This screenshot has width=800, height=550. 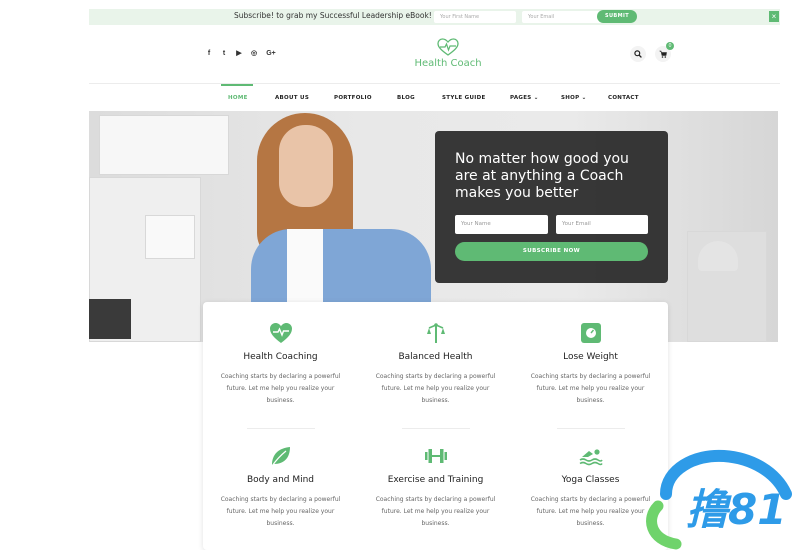 I want to click on youtube-icon: ▶, so click(x=239, y=54).